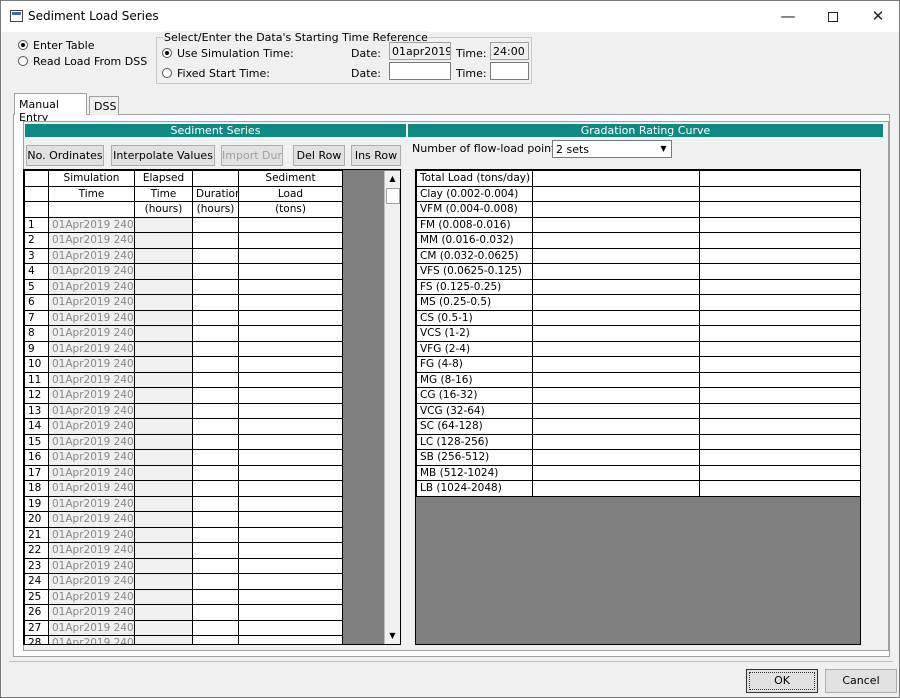 The height and width of the screenshot is (698, 900). What do you see at coordinates (50, 108) in the screenshot?
I see `tab-manual-entry: Manual Entry` at bounding box center [50, 108].